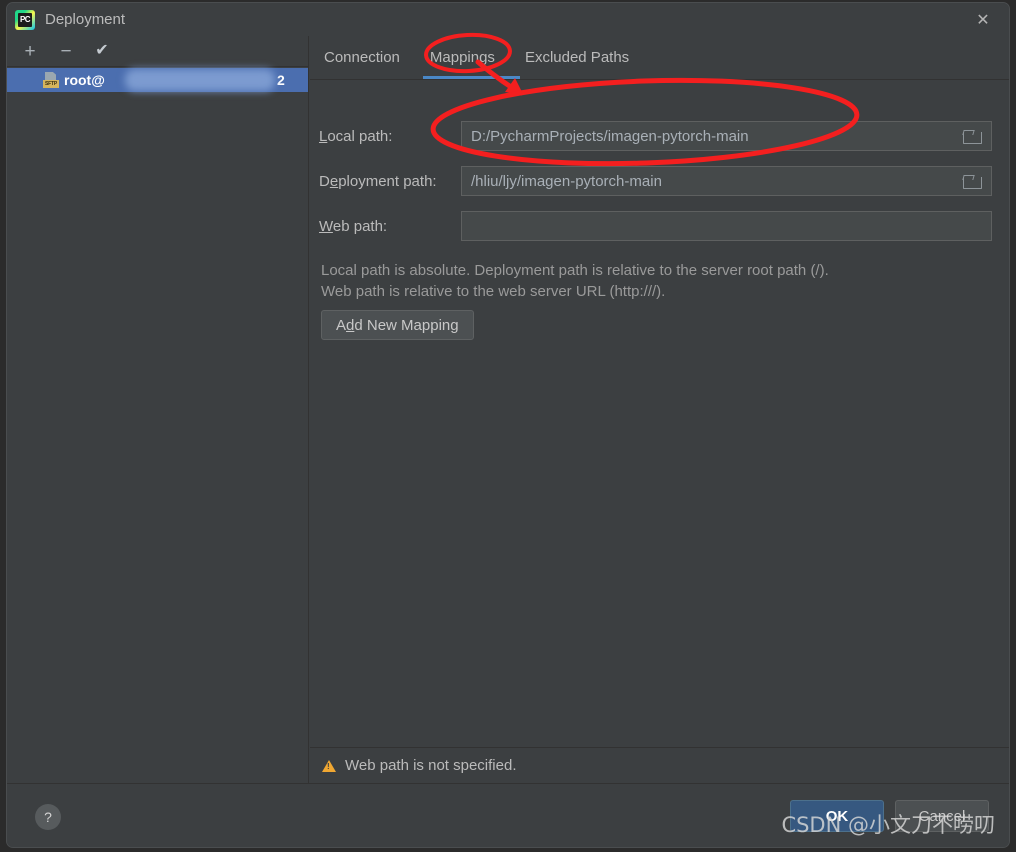 Image resolution: width=1016 pixels, height=852 pixels. What do you see at coordinates (659, 765) in the screenshot?
I see `status-bar: Web path is not specified.` at bounding box center [659, 765].